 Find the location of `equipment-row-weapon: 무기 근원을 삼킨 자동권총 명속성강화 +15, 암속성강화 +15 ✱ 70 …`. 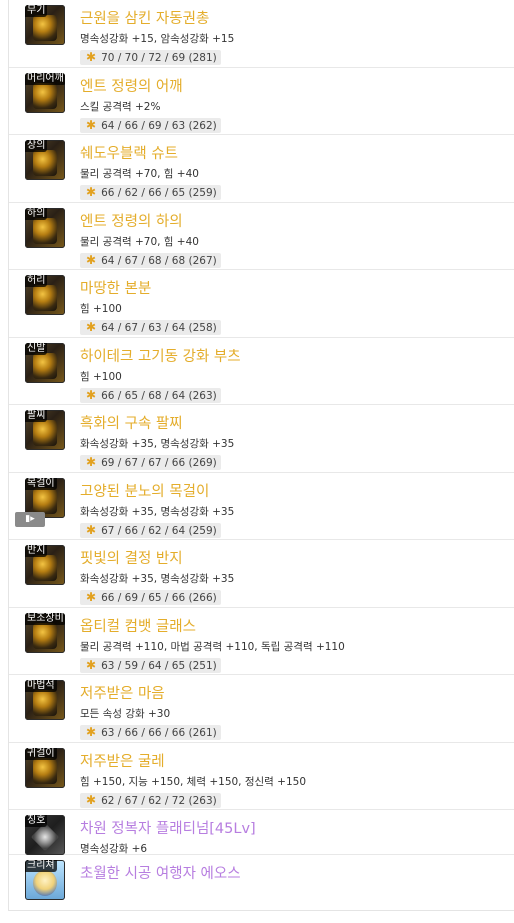

equipment-row-weapon: 무기 근원을 삼킨 자동권총 명속성강화 +15, 암속성강화 +15 ✱ 70 … is located at coordinates (261, 34).